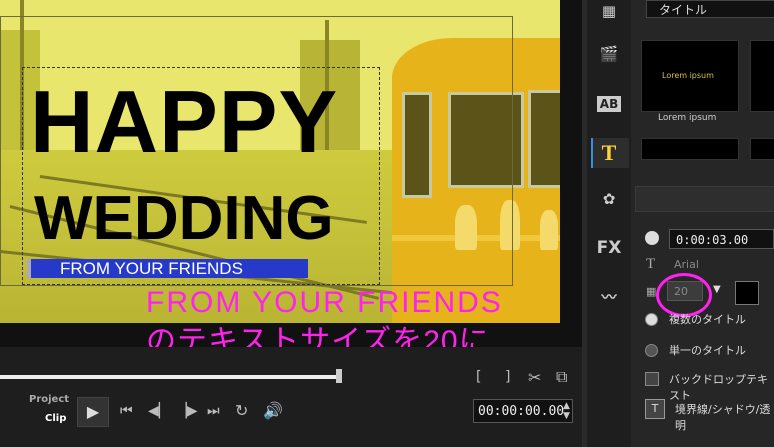 The height and width of the screenshot is (447, 774). I want to click on tool-path: 〰, so click(609, 297).